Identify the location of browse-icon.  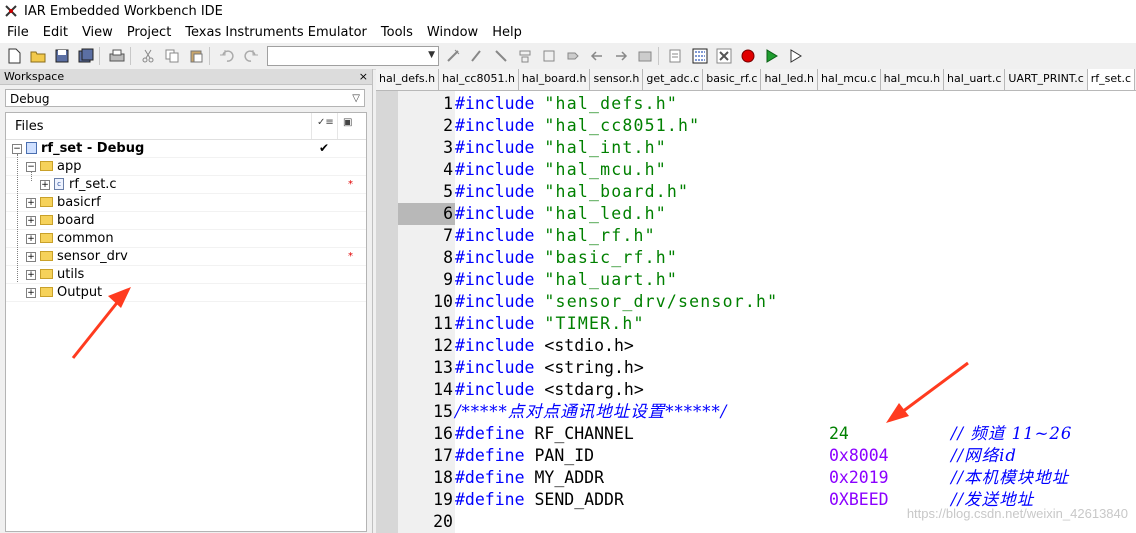
(645, 56).